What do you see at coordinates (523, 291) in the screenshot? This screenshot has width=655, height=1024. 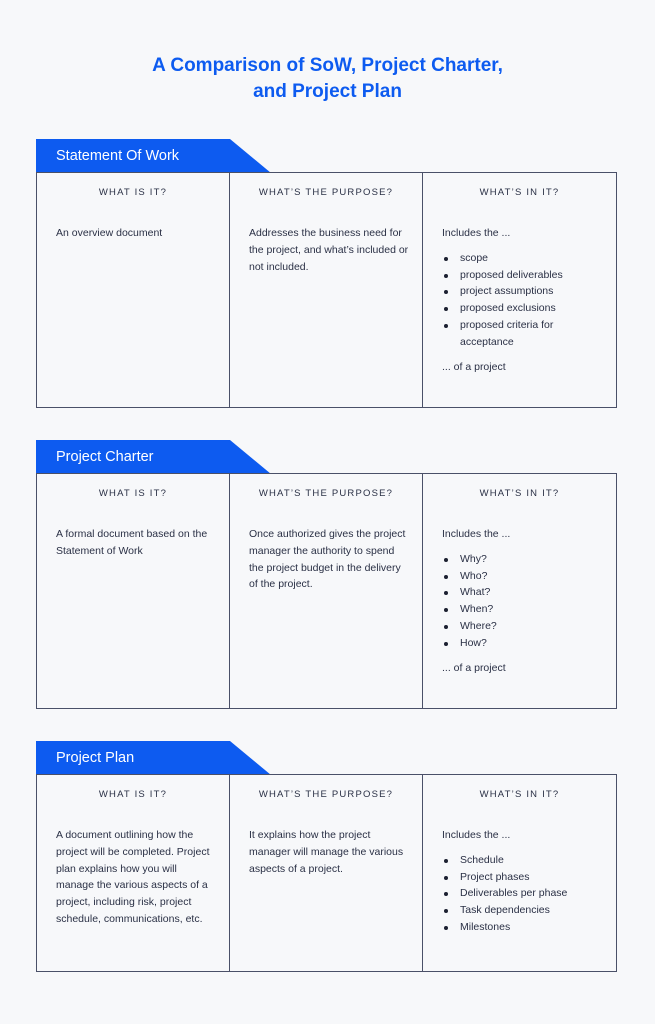 I see `contents-list-item: project assumptions` at bounding box center [523, 291].